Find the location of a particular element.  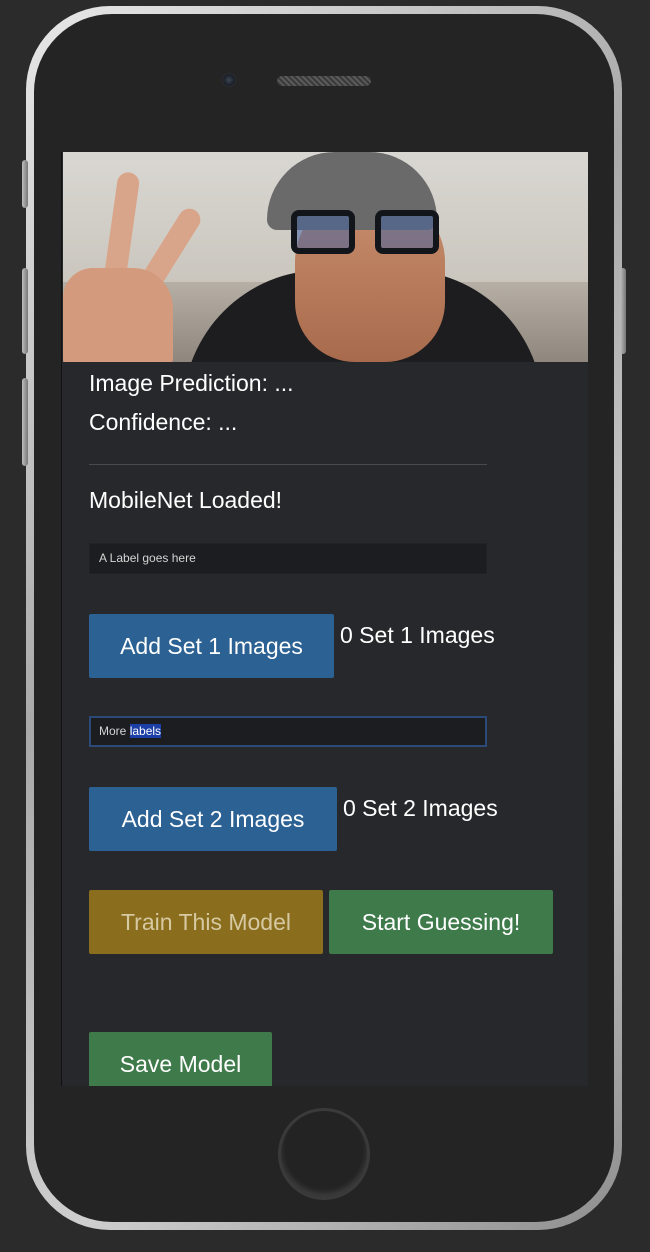

divider is located at coordinates (288, 464).